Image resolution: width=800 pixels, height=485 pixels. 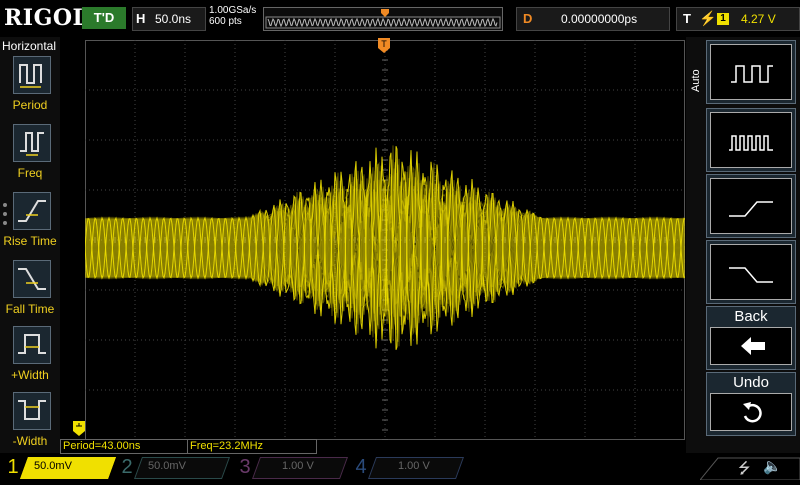 I want to click on rise-time-icon, so click(x=32, y=211).